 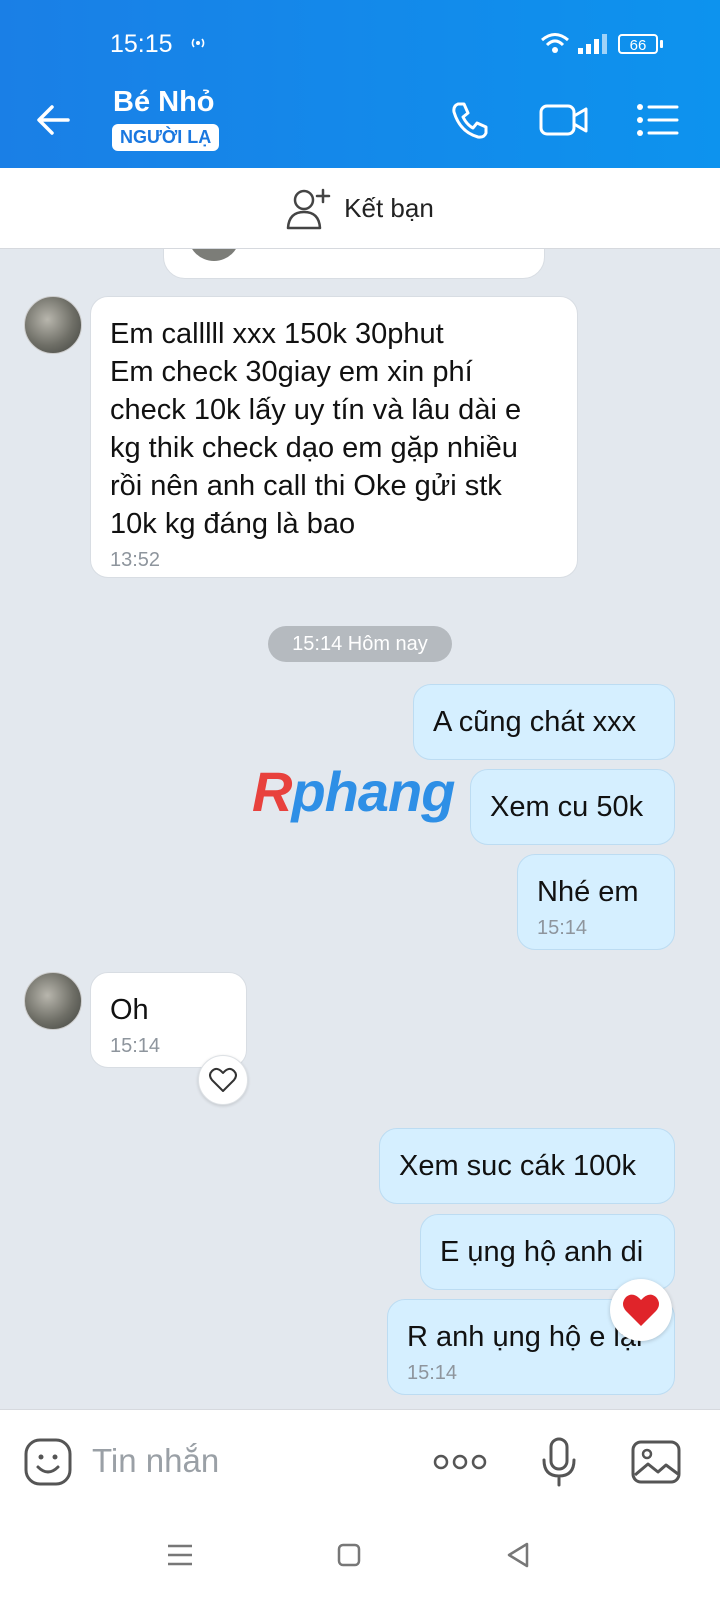 What do you see at coordinates (535, 722) in the screenshot?
I see `message-text: A cũng chát xxx` at bounding box center [535, 722].